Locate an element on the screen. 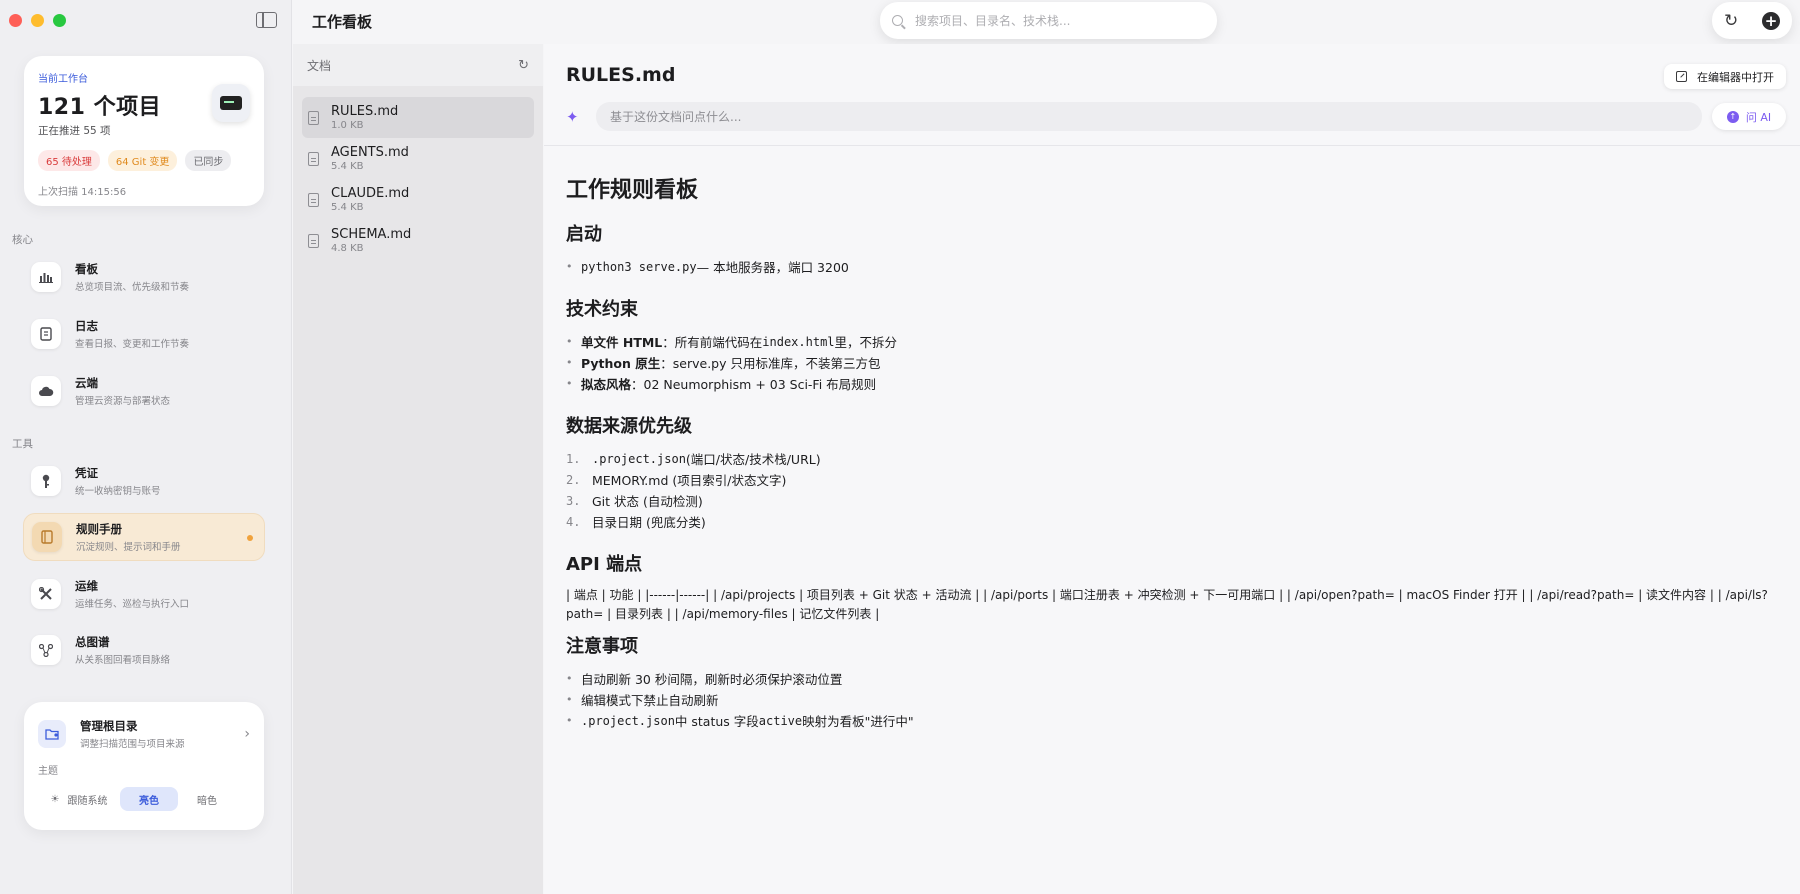  start-list: • python3 serve.py — 本地服务器，端口 3200 is located at coordinates (1176, 266).